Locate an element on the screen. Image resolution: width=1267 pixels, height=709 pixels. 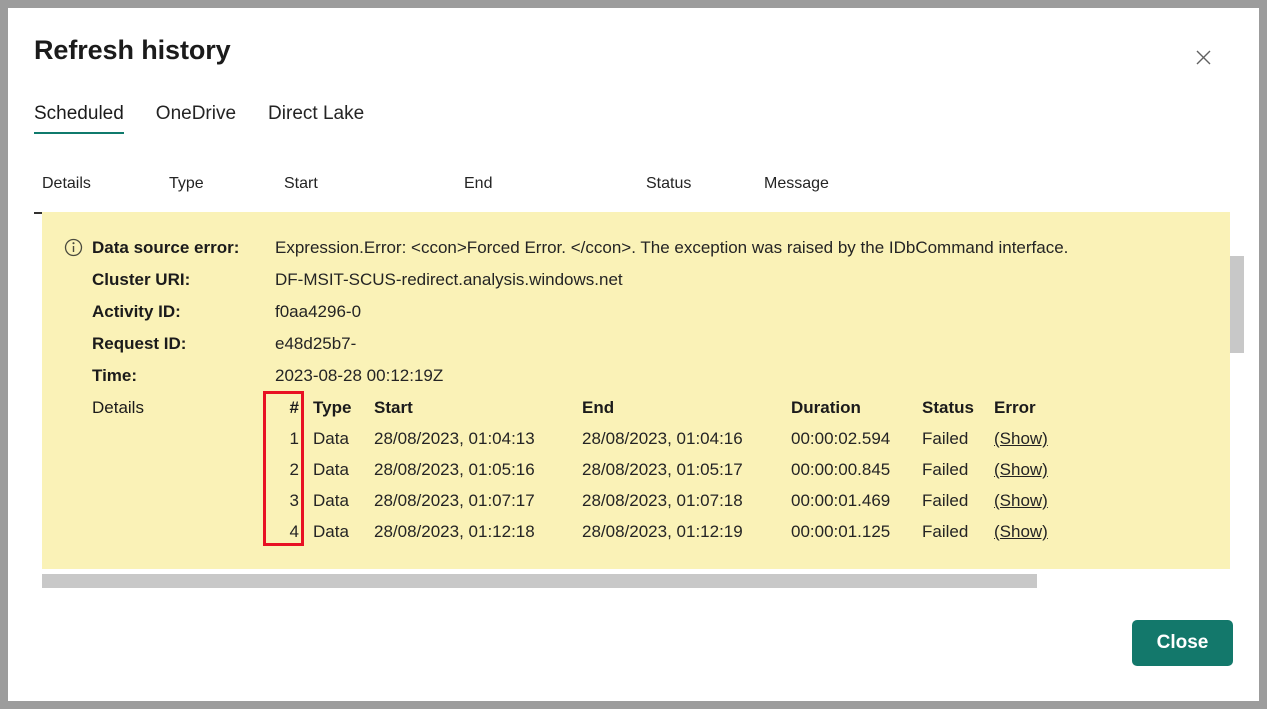
cell-end: 28/08/2023, 01:07:18 is located at coordinates (662, 500).